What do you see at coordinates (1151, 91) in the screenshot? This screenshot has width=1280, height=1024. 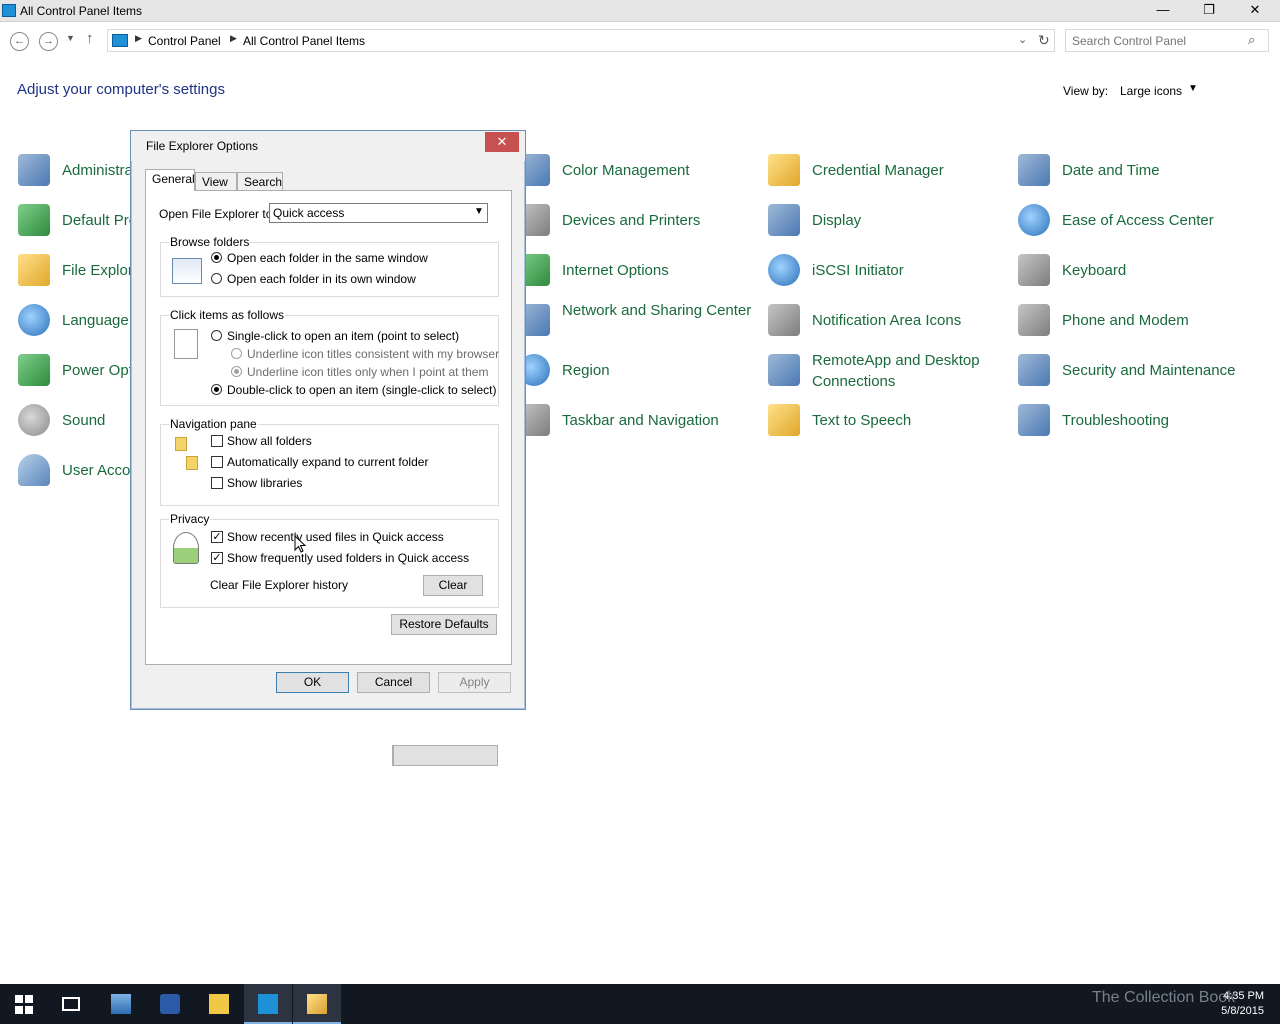 I see `view-by-dropdown: Large icons` at bounding box center [1151, 91].